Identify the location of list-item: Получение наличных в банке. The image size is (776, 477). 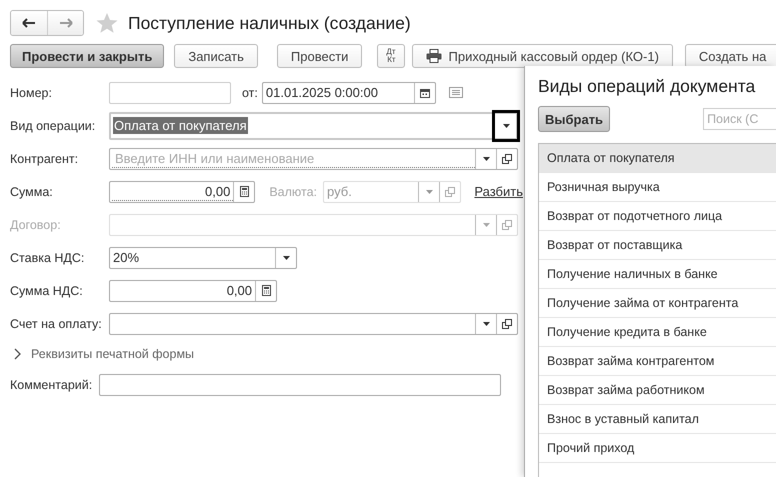
(657, 274).